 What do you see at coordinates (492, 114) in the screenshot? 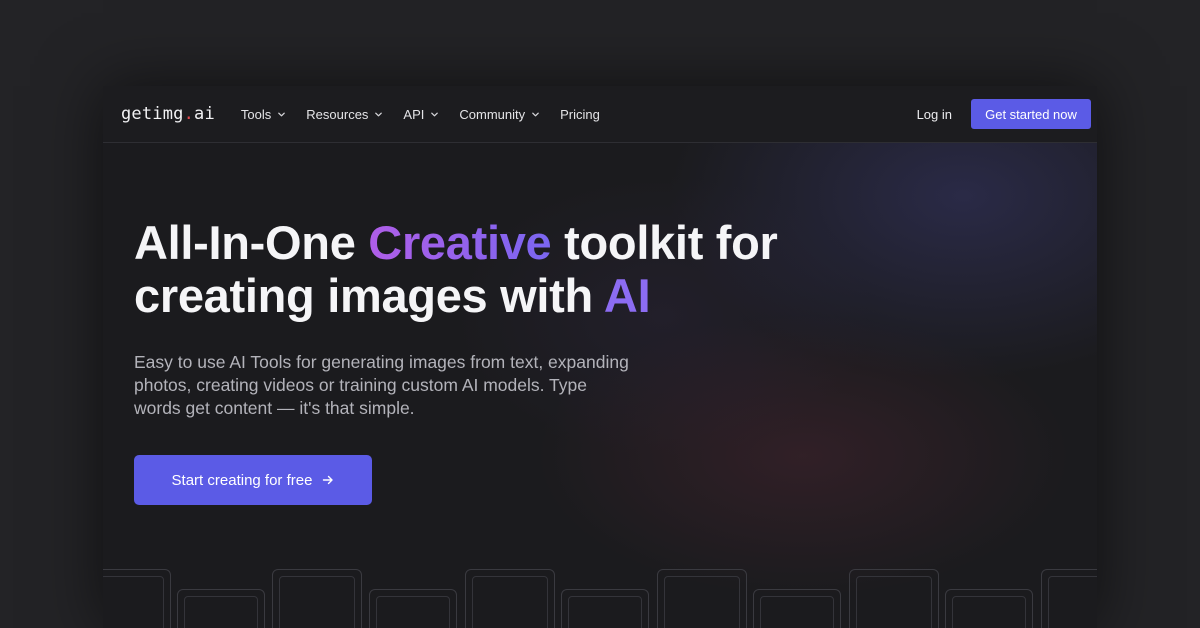
I see `nav-item-label: Community` at bounding box center [492, 114].